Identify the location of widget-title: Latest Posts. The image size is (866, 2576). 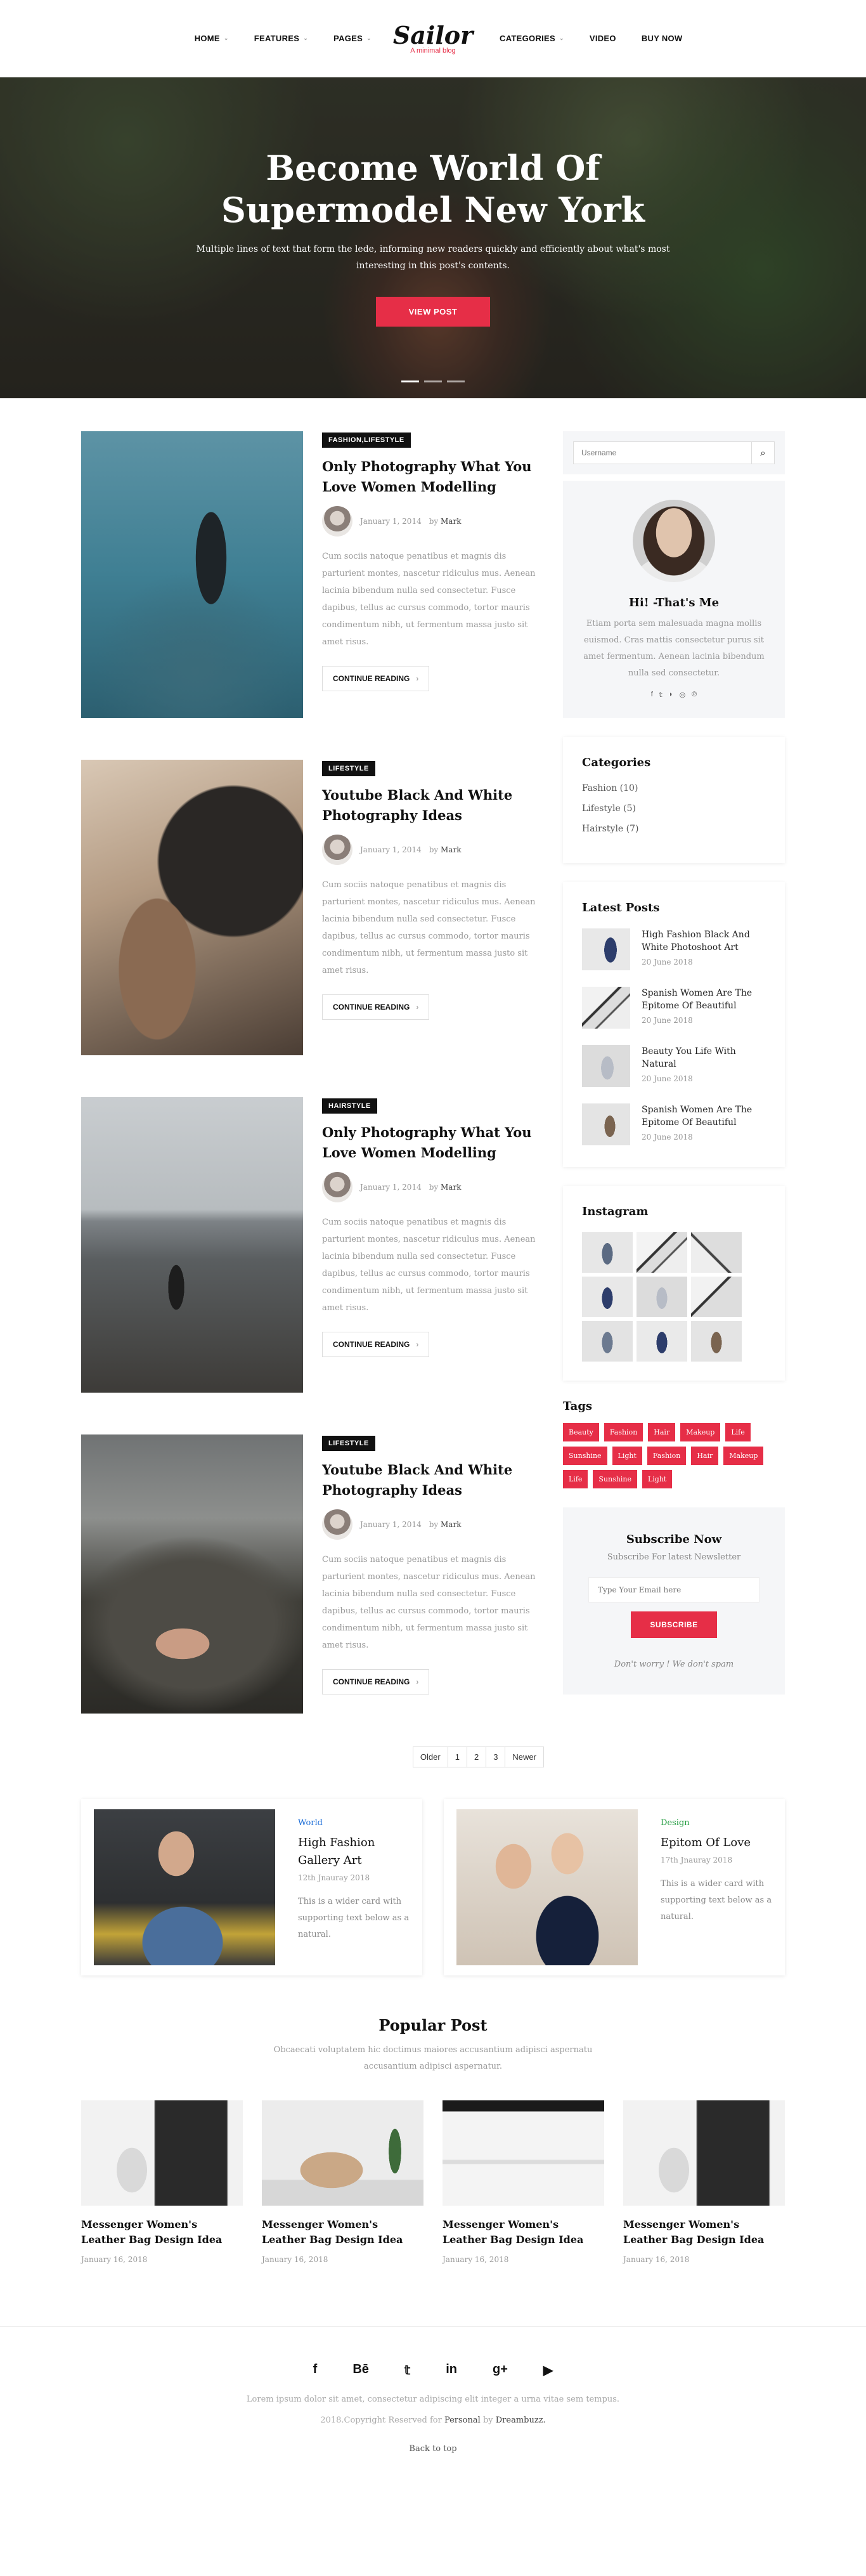
(621, 908).